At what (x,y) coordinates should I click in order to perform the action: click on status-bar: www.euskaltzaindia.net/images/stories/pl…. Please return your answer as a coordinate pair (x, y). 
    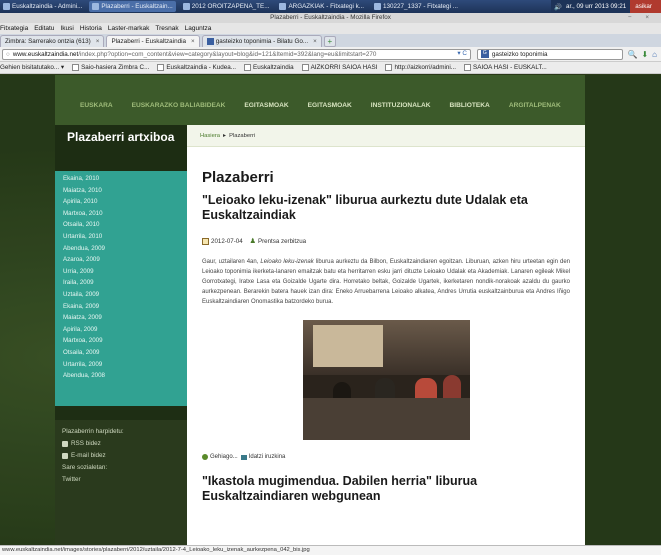
    Looking at the image, I should click on (330, 550).